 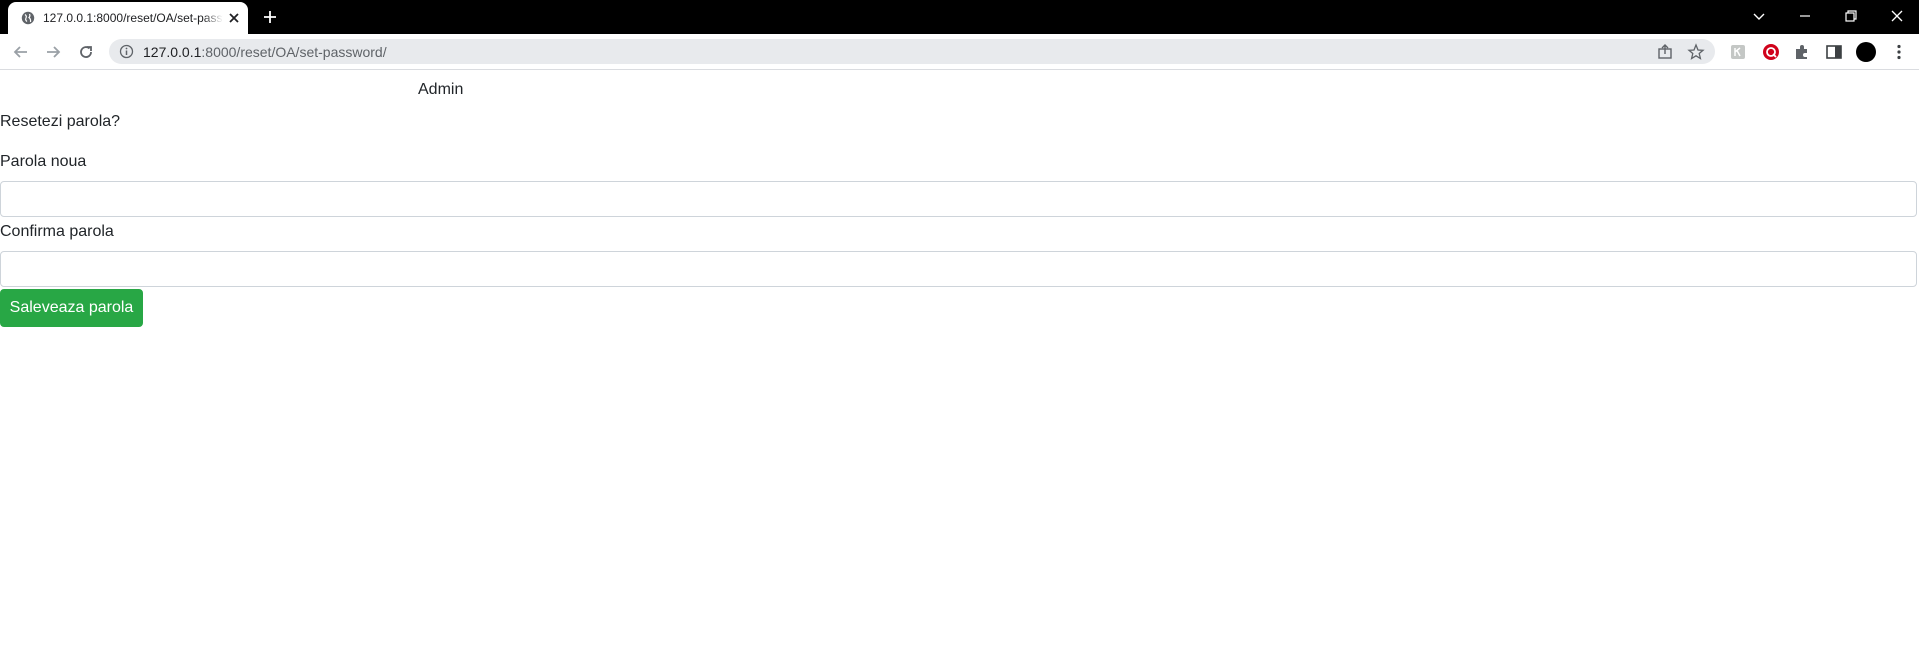 What do you see at coordinates (1897, 16) in the screenshot?
I see `close-window-icon` at bounding box center [1897, 16].